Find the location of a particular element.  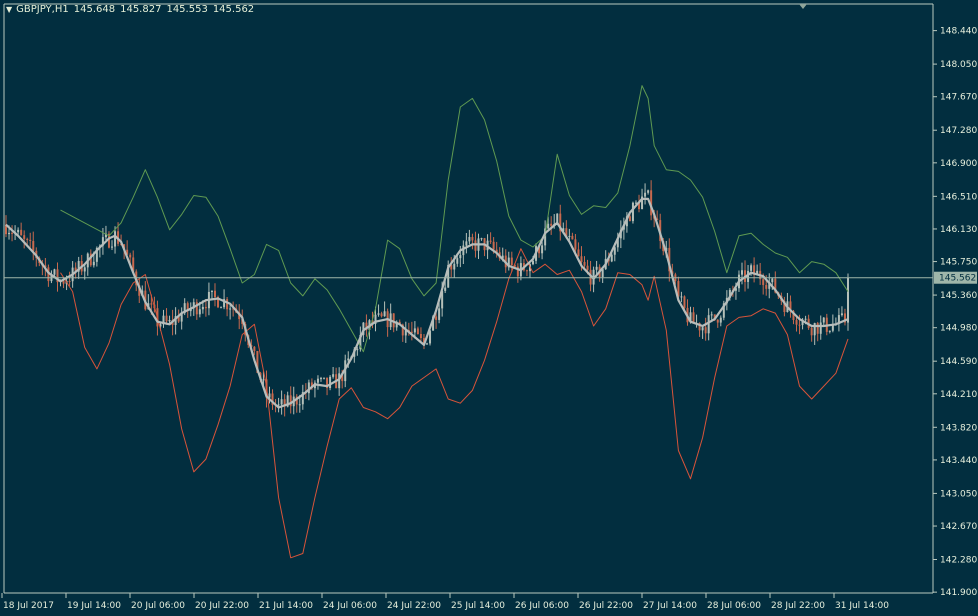

chart-header: ▼ GBPJPY,H1 145.648 145.827 145.553 145.562 is located at coordinates (130, 9).